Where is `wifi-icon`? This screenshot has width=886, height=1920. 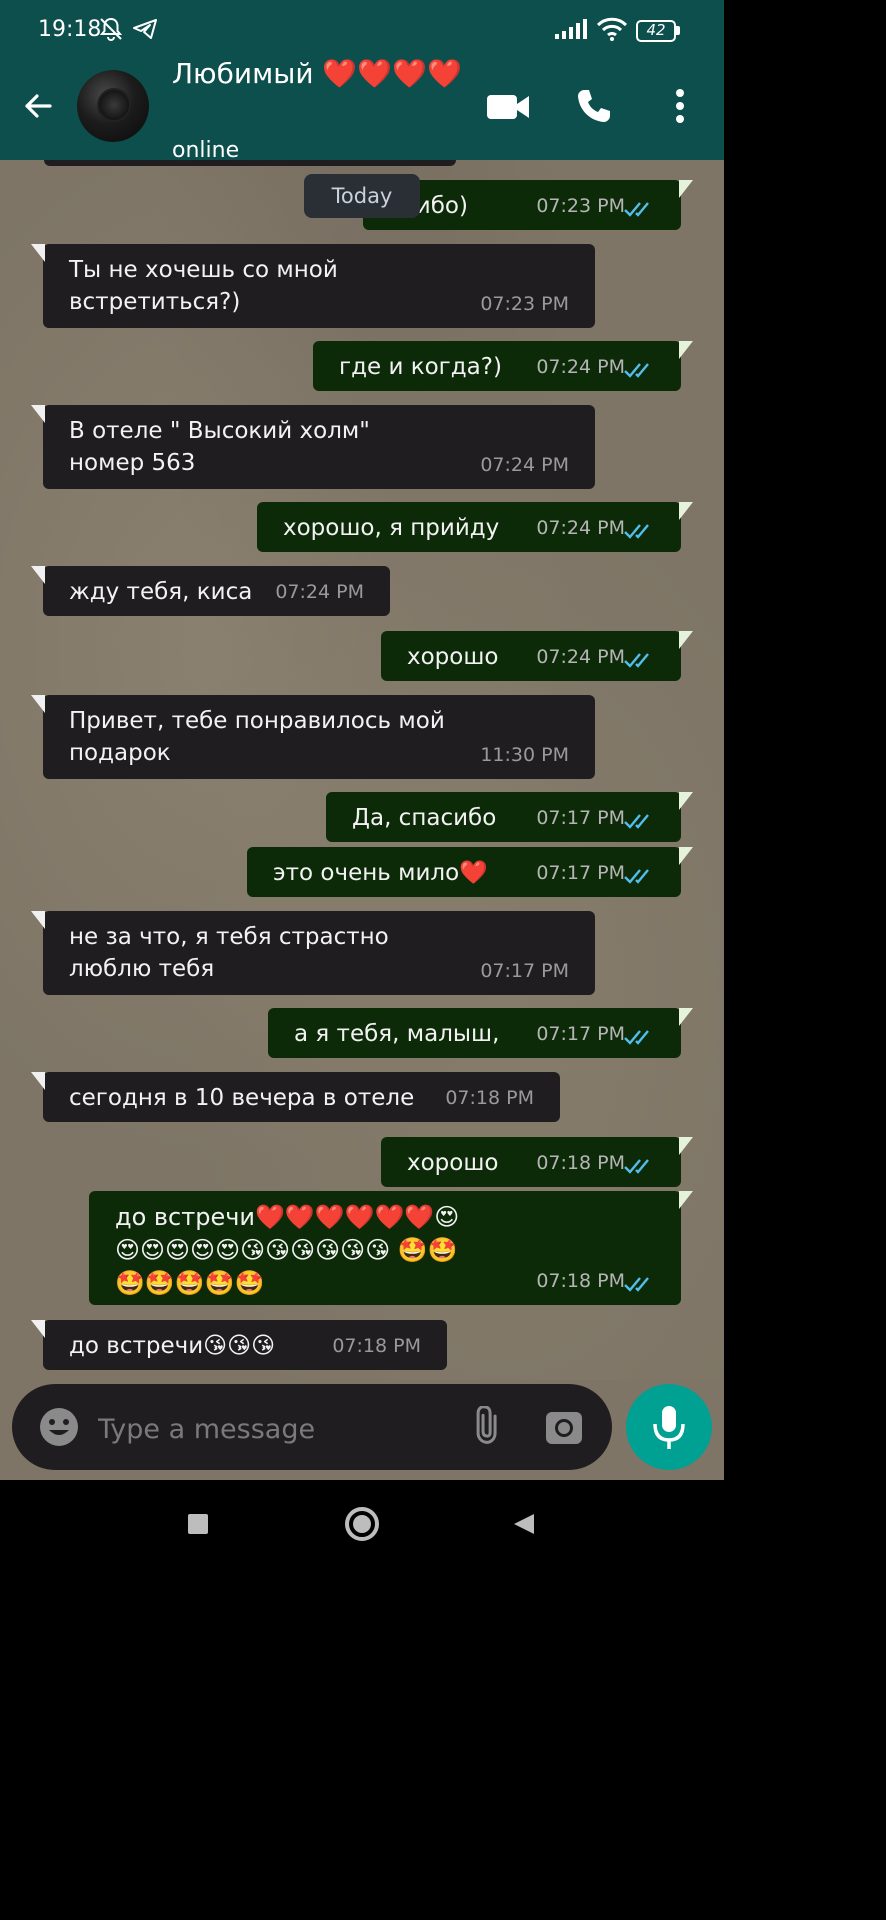
wifi-icon is located at coordinates (612, 29).